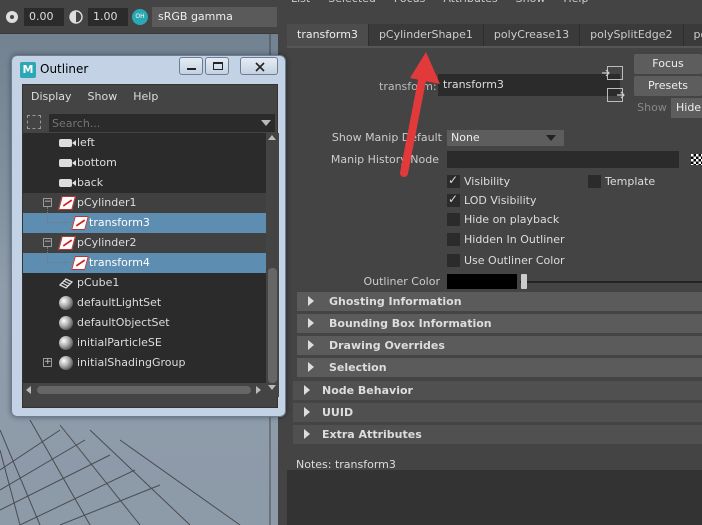  I want to click on input-connection-icon, so click(612, 73).